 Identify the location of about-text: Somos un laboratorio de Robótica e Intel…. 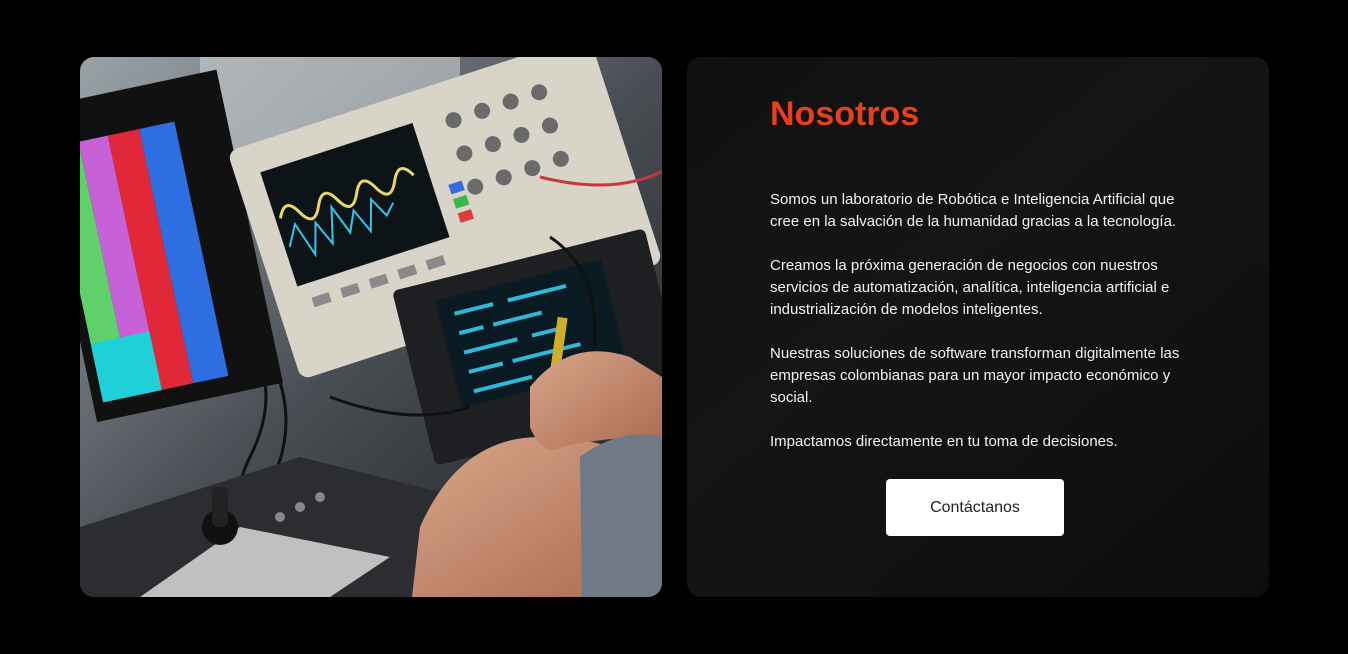
(985, 332).